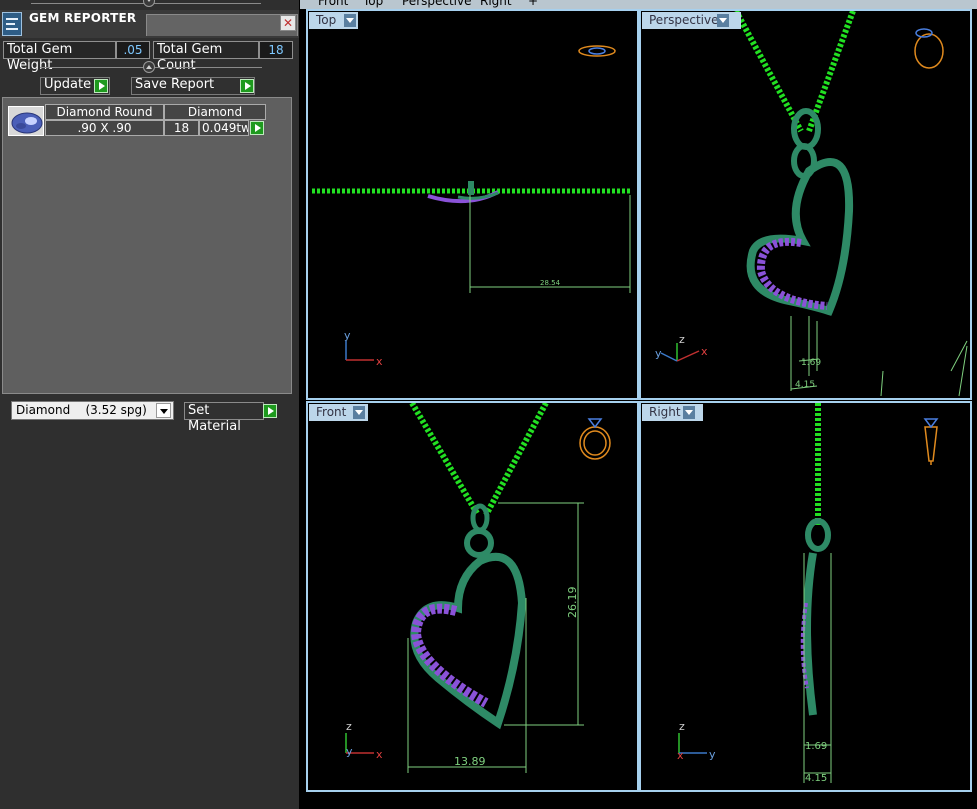 The image size is (977, 809). What do you see at coordinates (595, 439) in the screenshot?
I see `ring-front-icon` at bounding box center [595, 439].